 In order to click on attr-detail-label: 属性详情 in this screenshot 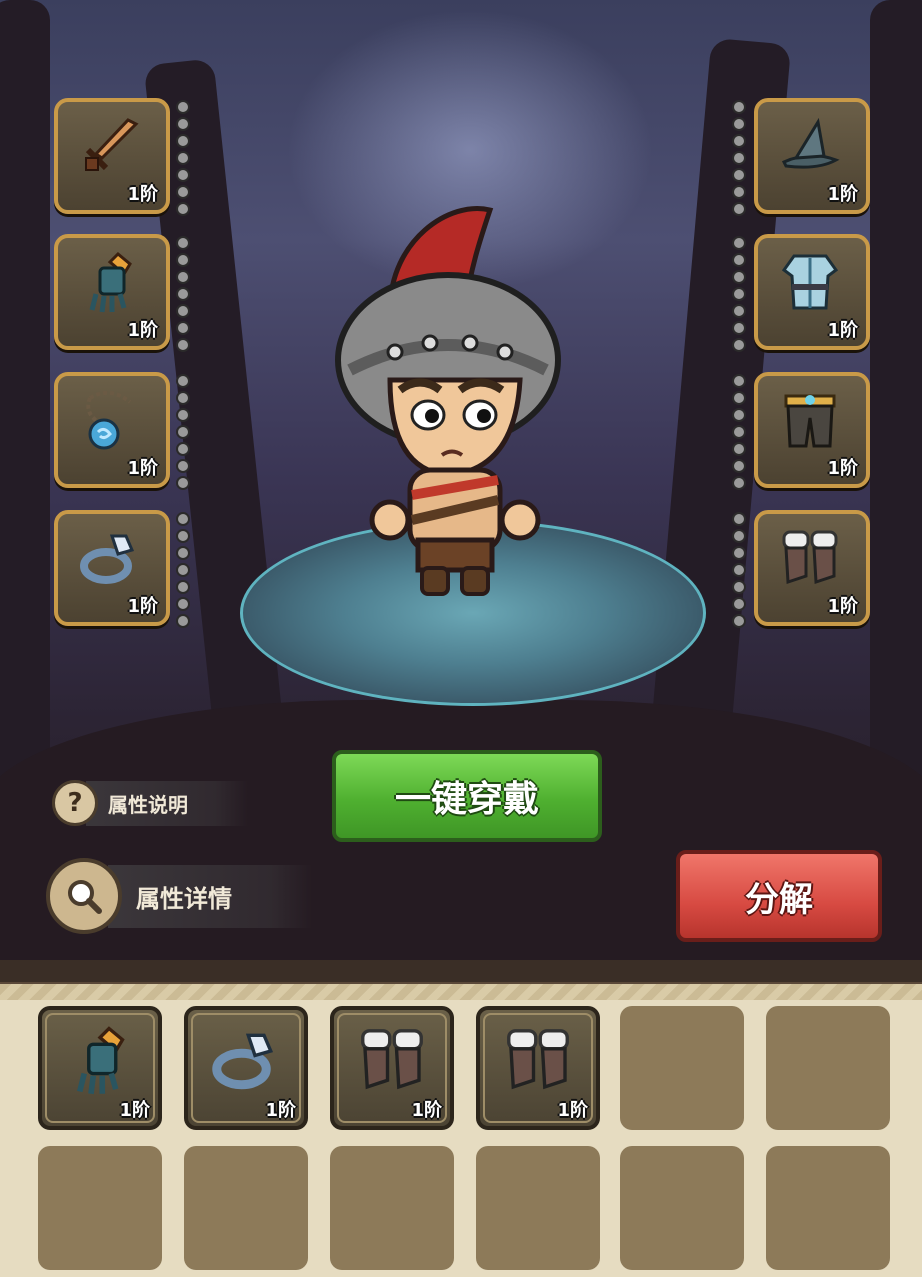, I will do `click(210, 896)`.